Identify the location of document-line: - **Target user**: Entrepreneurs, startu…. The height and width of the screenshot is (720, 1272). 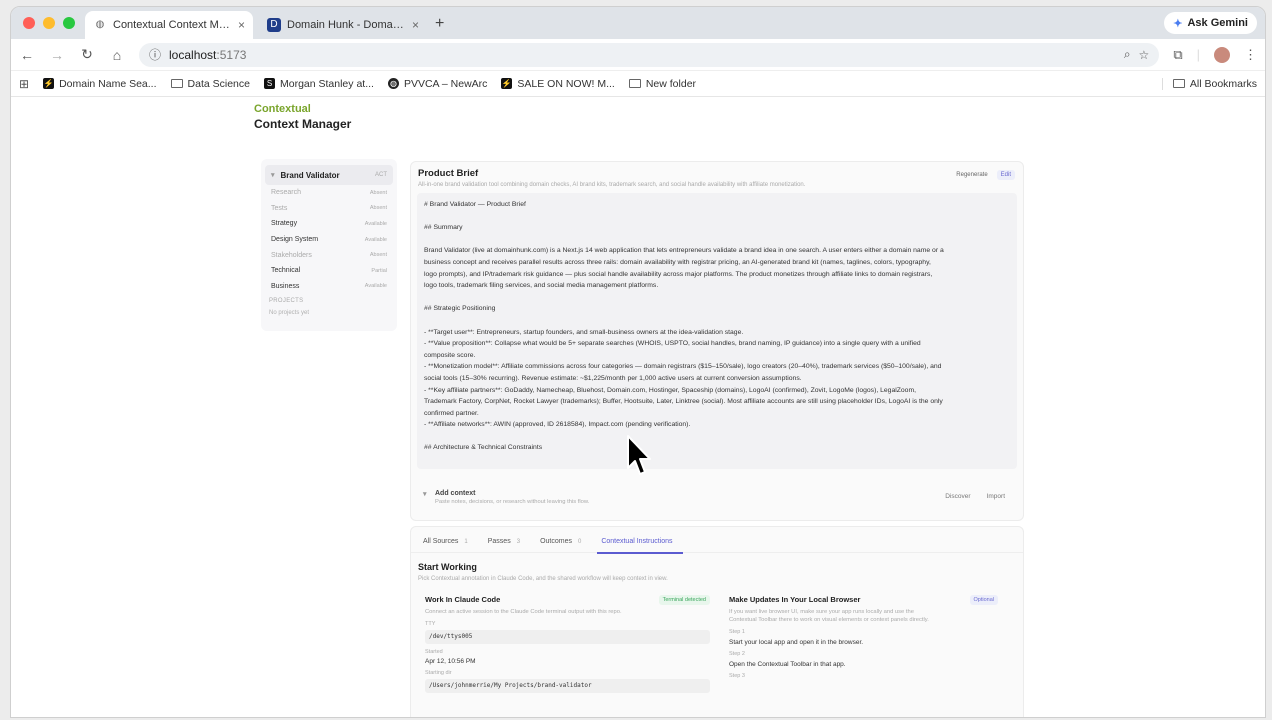
(584, 332).